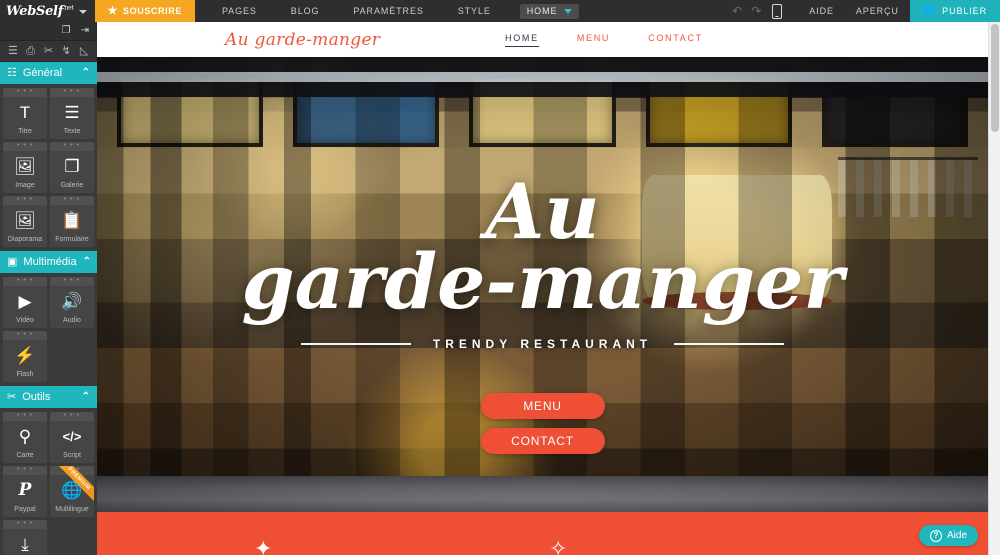 Image resolution: width=1000 pixels, height=555 pixels. Describe the element at coordinates (675, 39) in the screenshot. I see `site-nav-contact: CONTACT` at that location.